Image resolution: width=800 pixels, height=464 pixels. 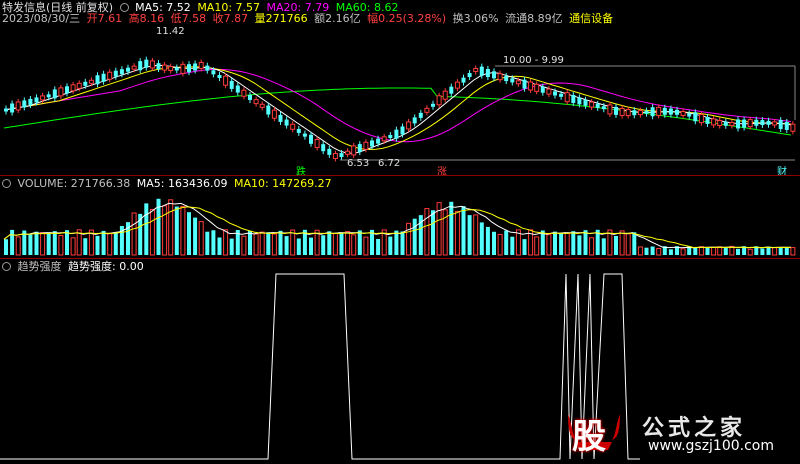 I want to click on indicator-name: 趋势强度, so click(x=39, y=266).